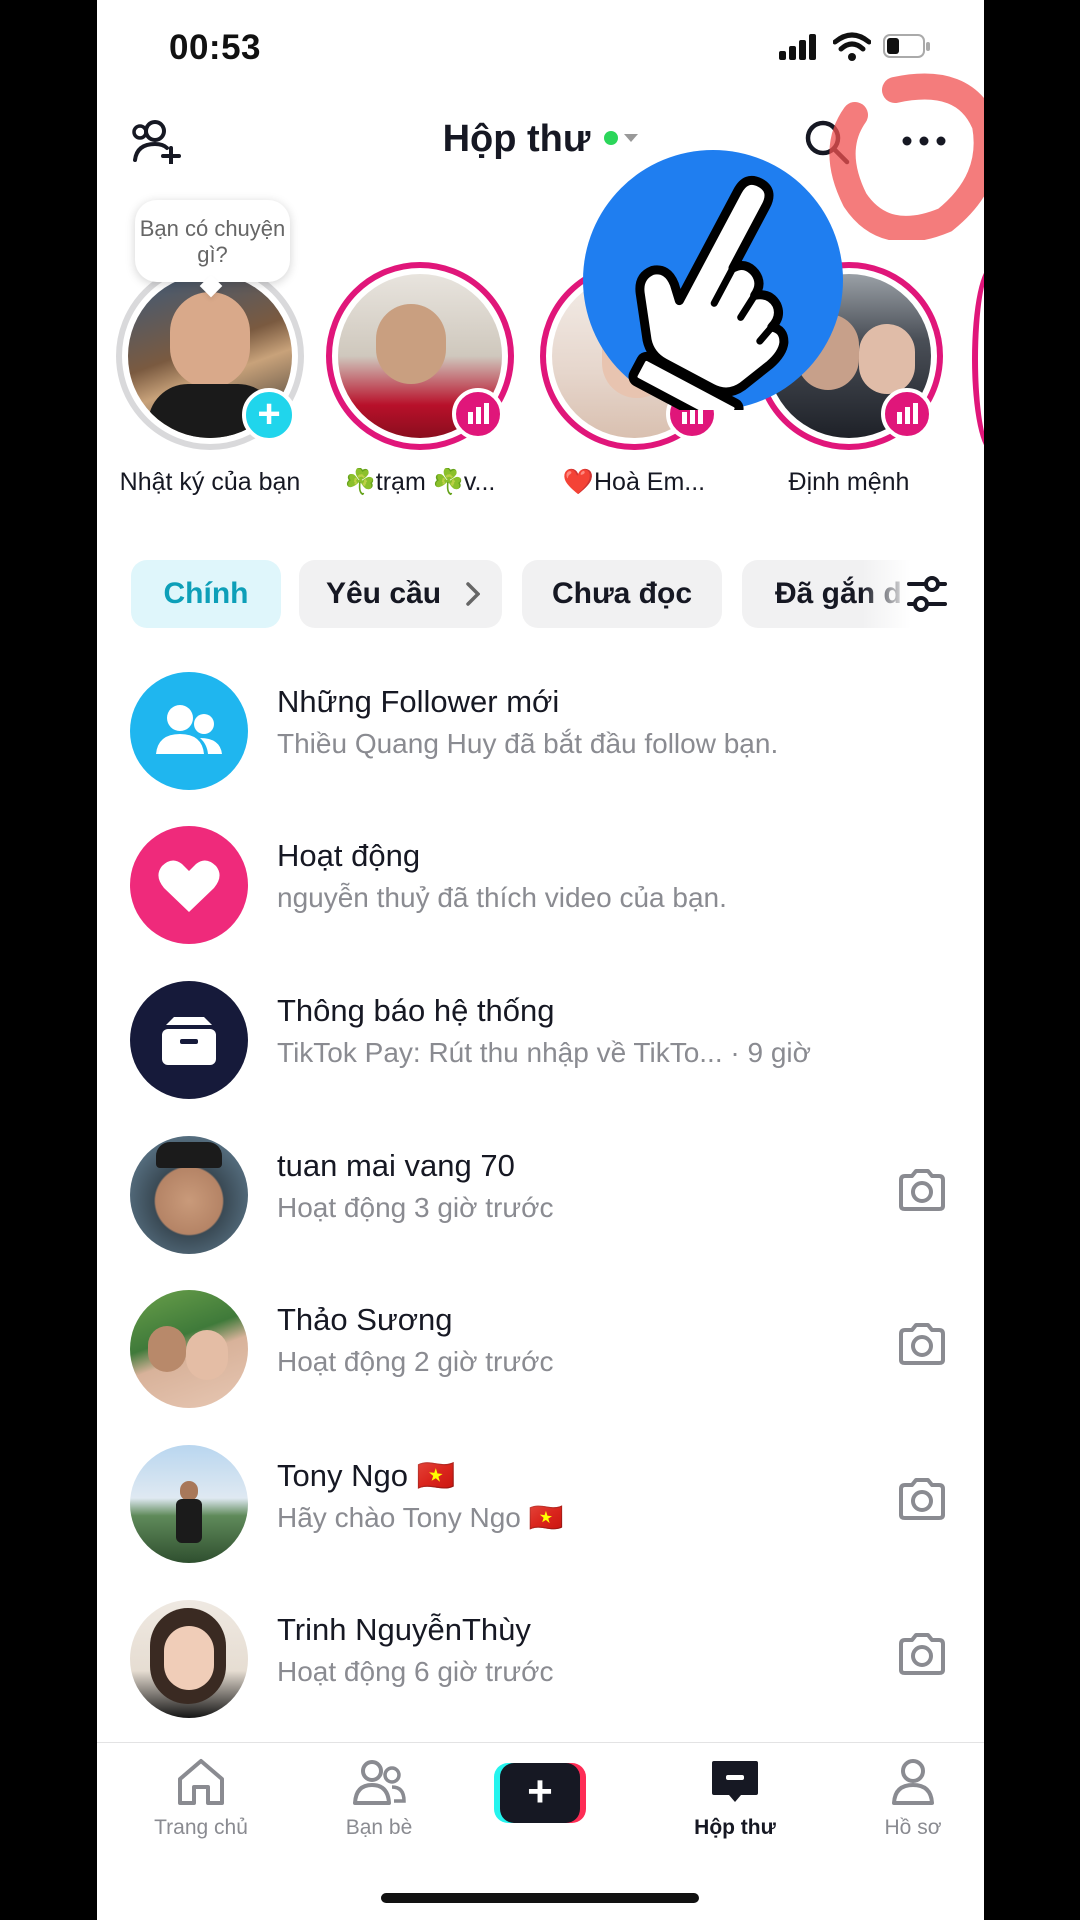 Image resolution: width=1080 pixels, height=1920 pixels. I want to click on wifi-icon, so click(852, 46).